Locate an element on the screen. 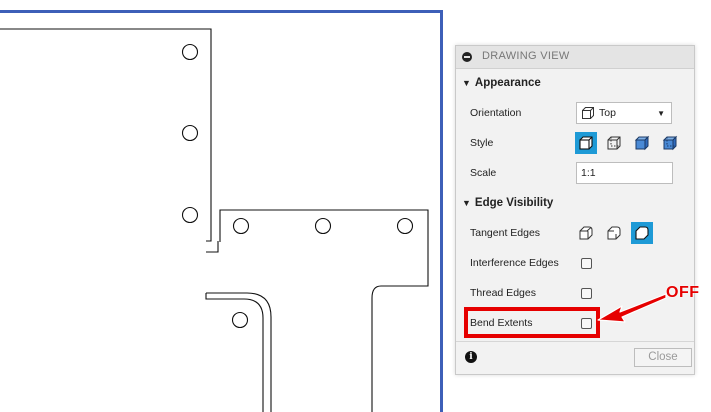 Image resolution: width=711 pixels, height=412 pixels. style-shaded-button is located at coordinates (642, 143).